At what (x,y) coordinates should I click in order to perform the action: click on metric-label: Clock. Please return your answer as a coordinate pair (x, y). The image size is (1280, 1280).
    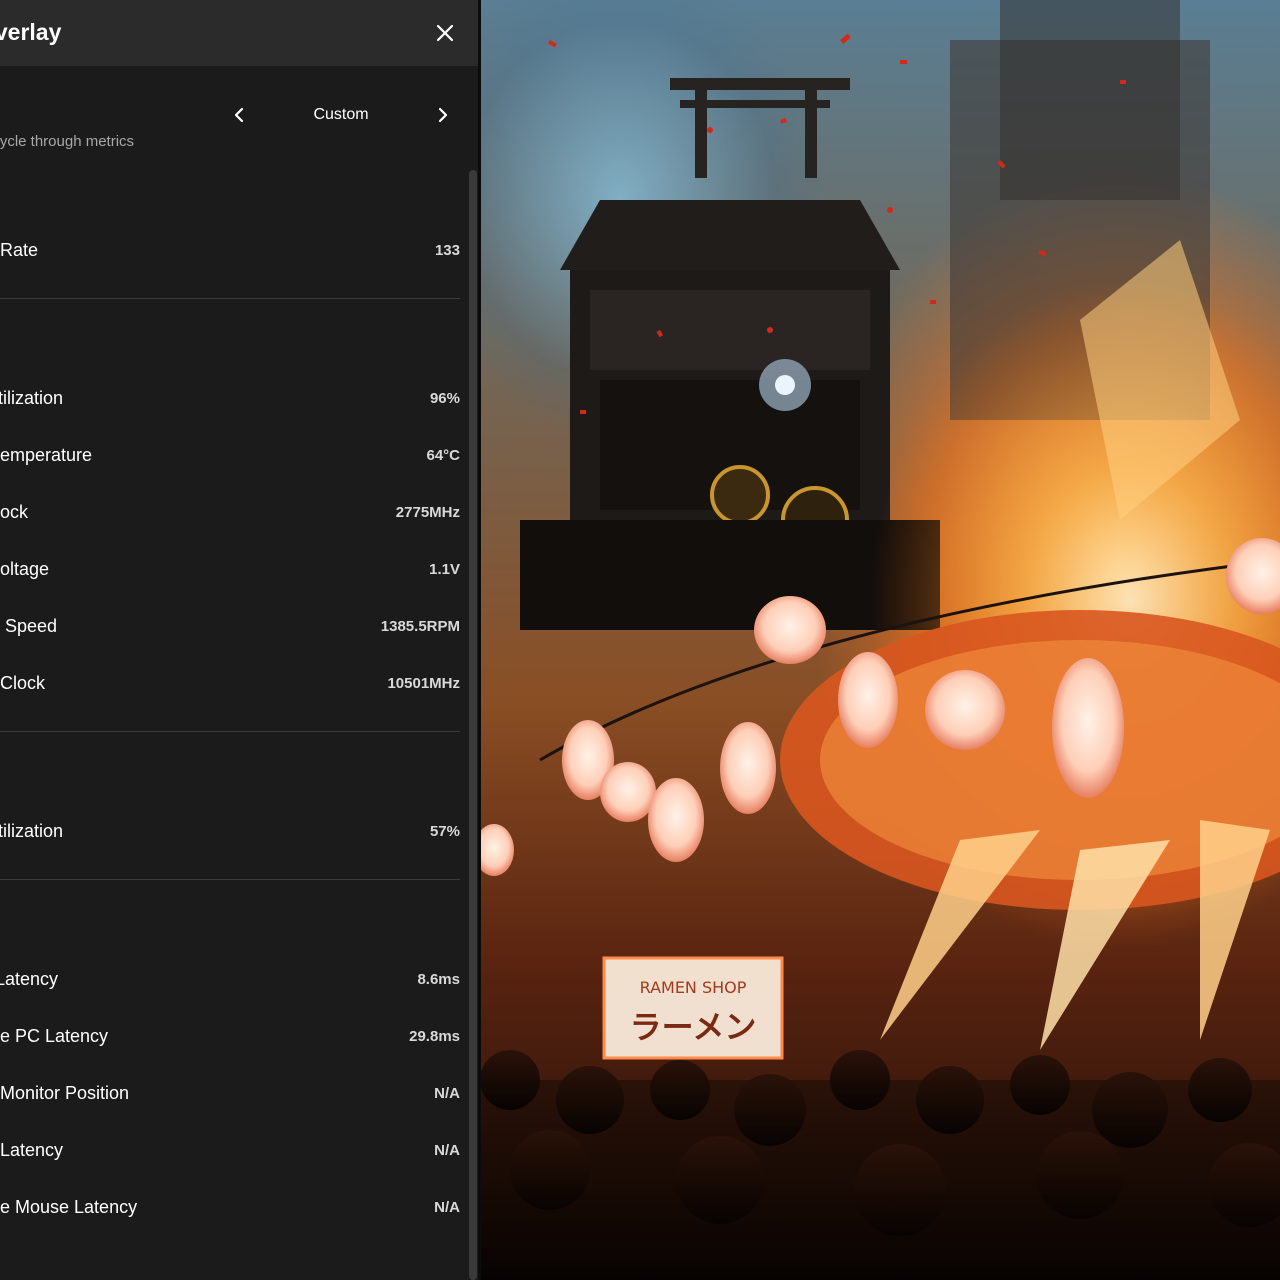
    Looking at the image, I should click on (23, 683).